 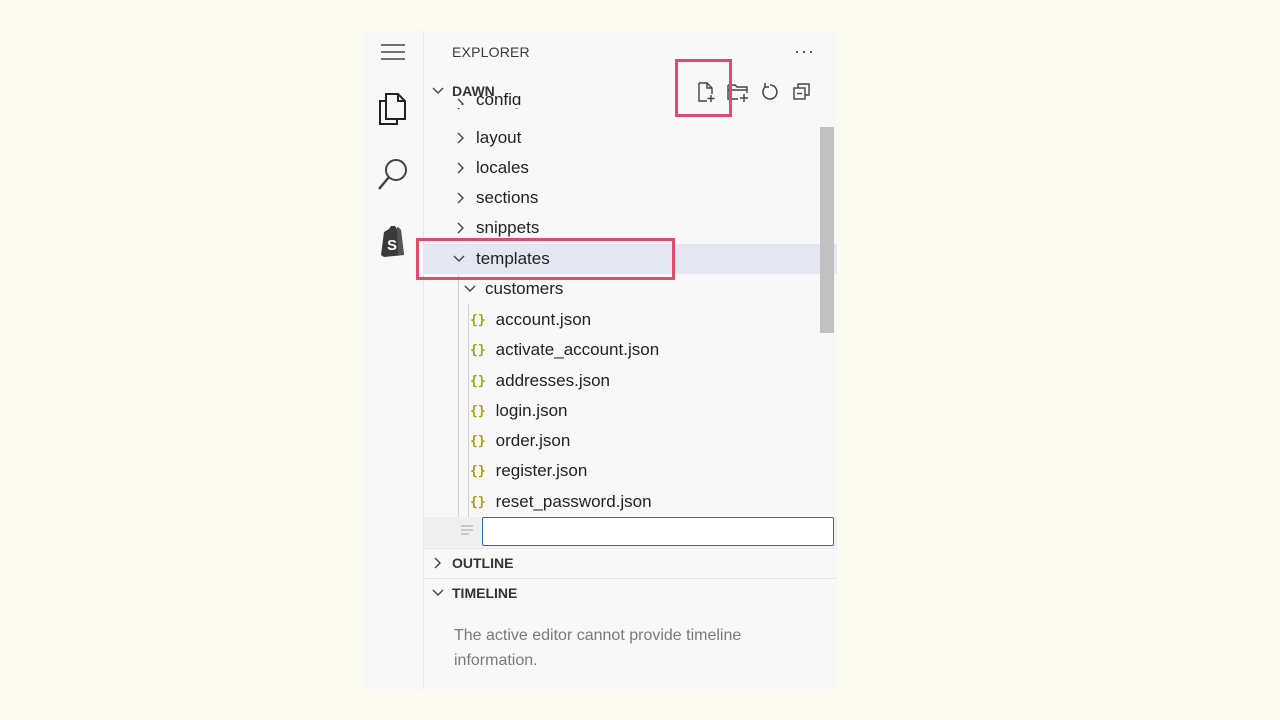 I want to click on tree-item-label: templates, so click(x=513, y=258).